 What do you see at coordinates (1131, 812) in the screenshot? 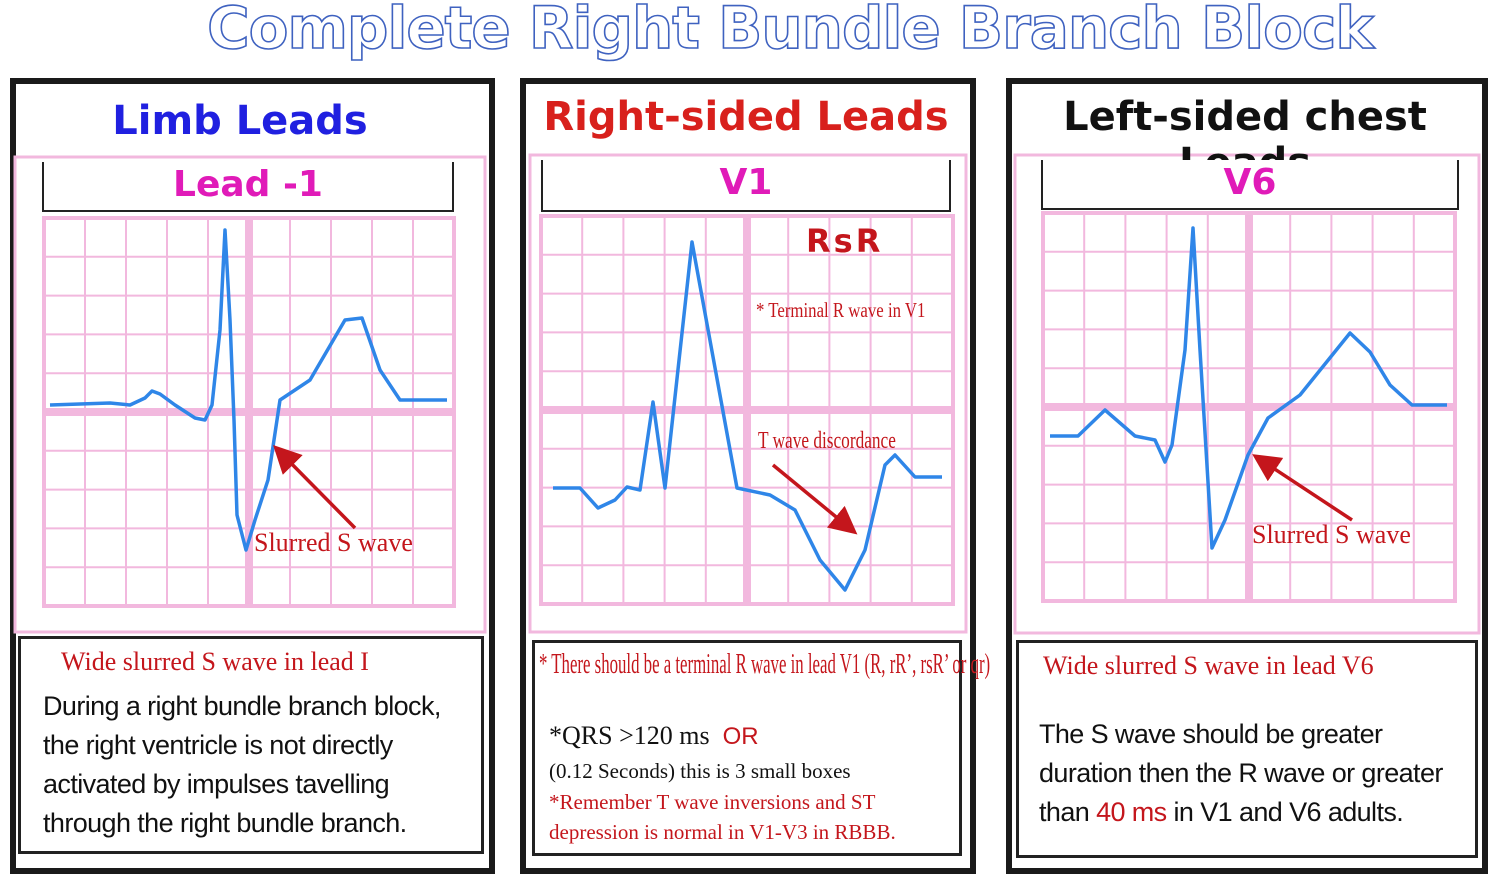
I see `body-v6-highlight: 40 ms` at bounding box center [1131, 812].